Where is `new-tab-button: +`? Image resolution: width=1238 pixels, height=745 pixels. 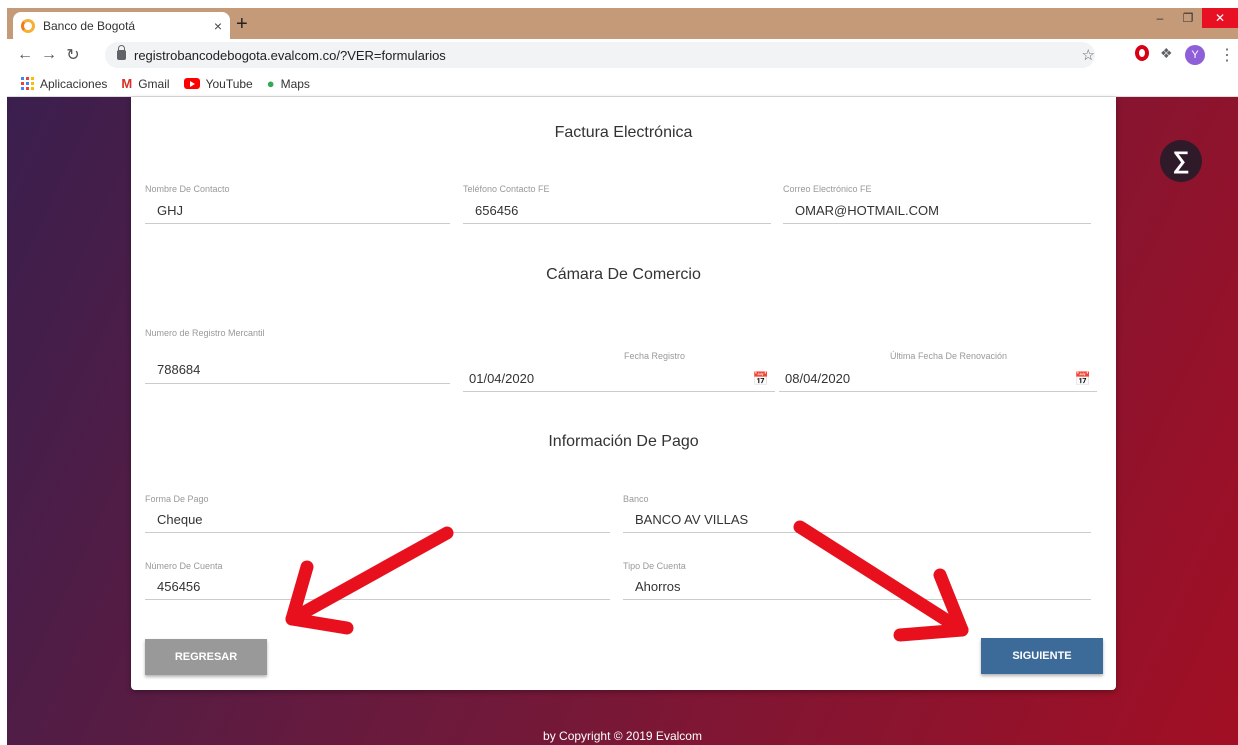 new-tab-button: + is located at coordinates (242, 24).